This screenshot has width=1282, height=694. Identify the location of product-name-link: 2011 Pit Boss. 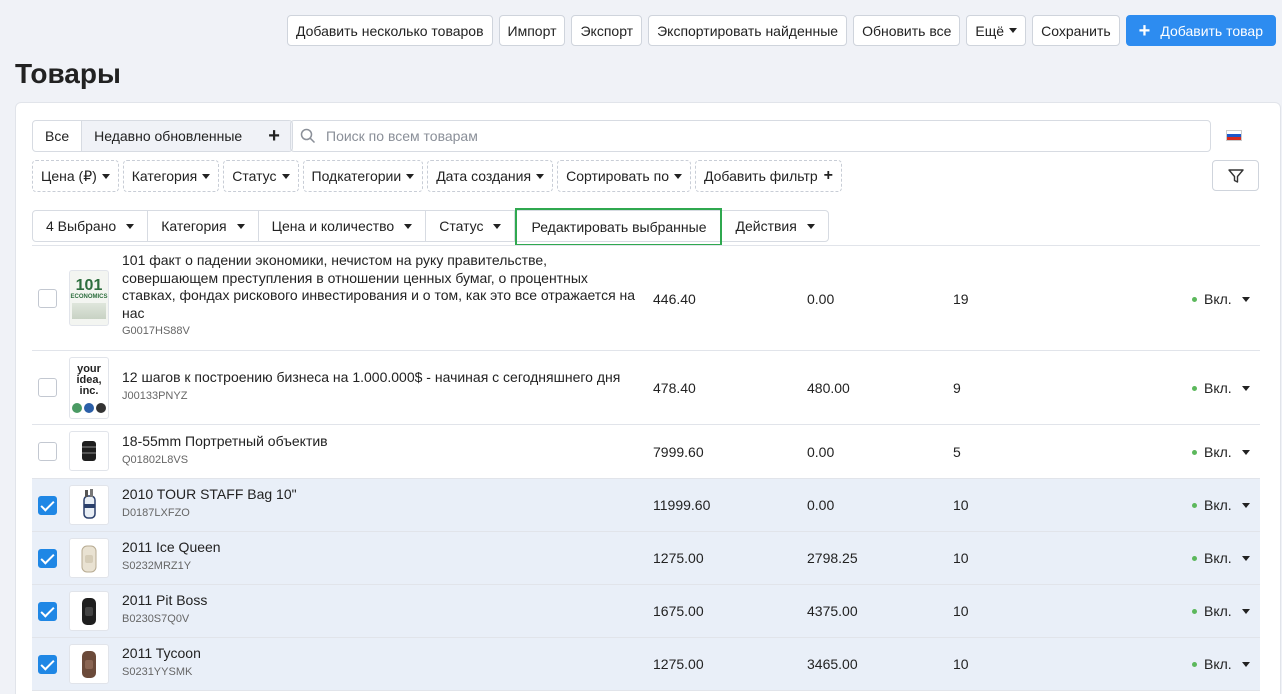
(382, 601).